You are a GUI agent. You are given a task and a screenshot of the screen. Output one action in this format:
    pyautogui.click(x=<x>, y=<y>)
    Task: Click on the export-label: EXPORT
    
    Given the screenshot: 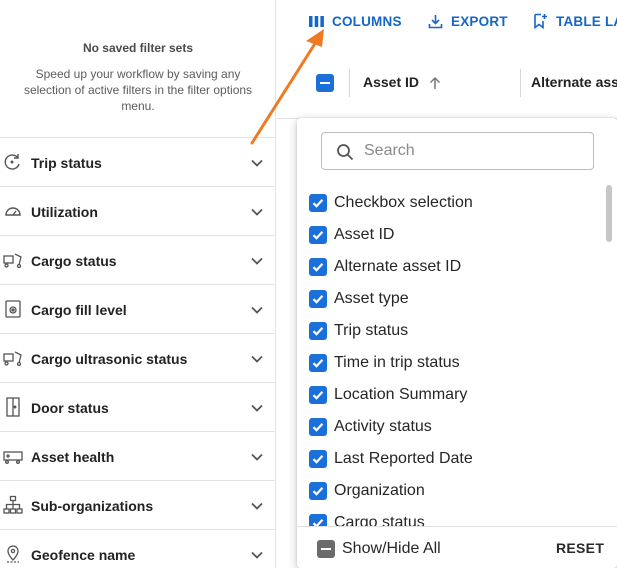 What is the action you would take?
    pyautogui.click(x=479, y=21)
    